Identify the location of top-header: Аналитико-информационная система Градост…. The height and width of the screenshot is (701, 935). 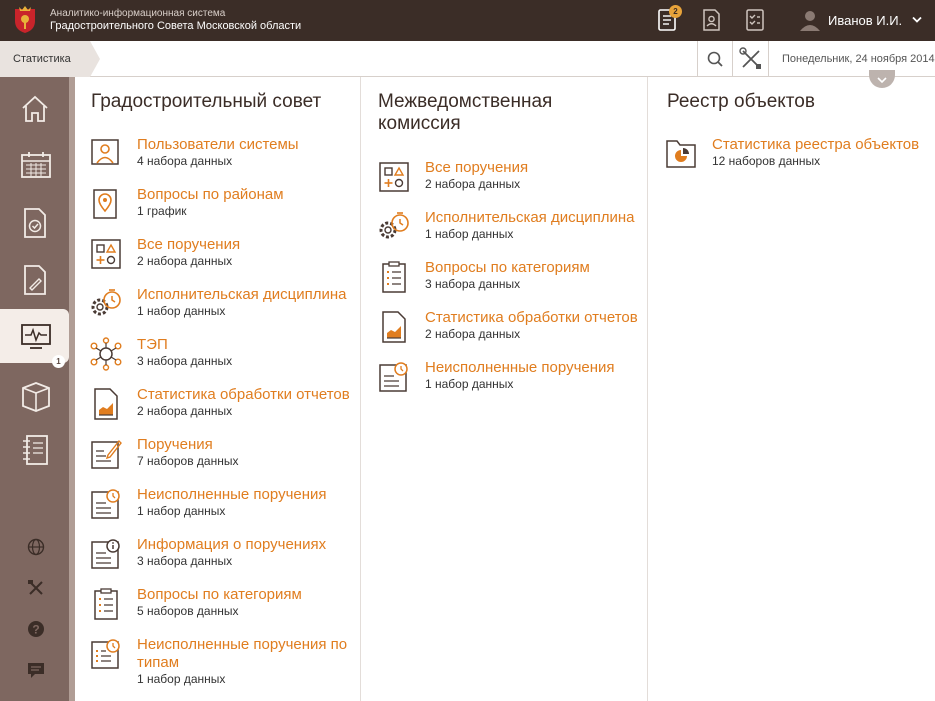
(467, 20).